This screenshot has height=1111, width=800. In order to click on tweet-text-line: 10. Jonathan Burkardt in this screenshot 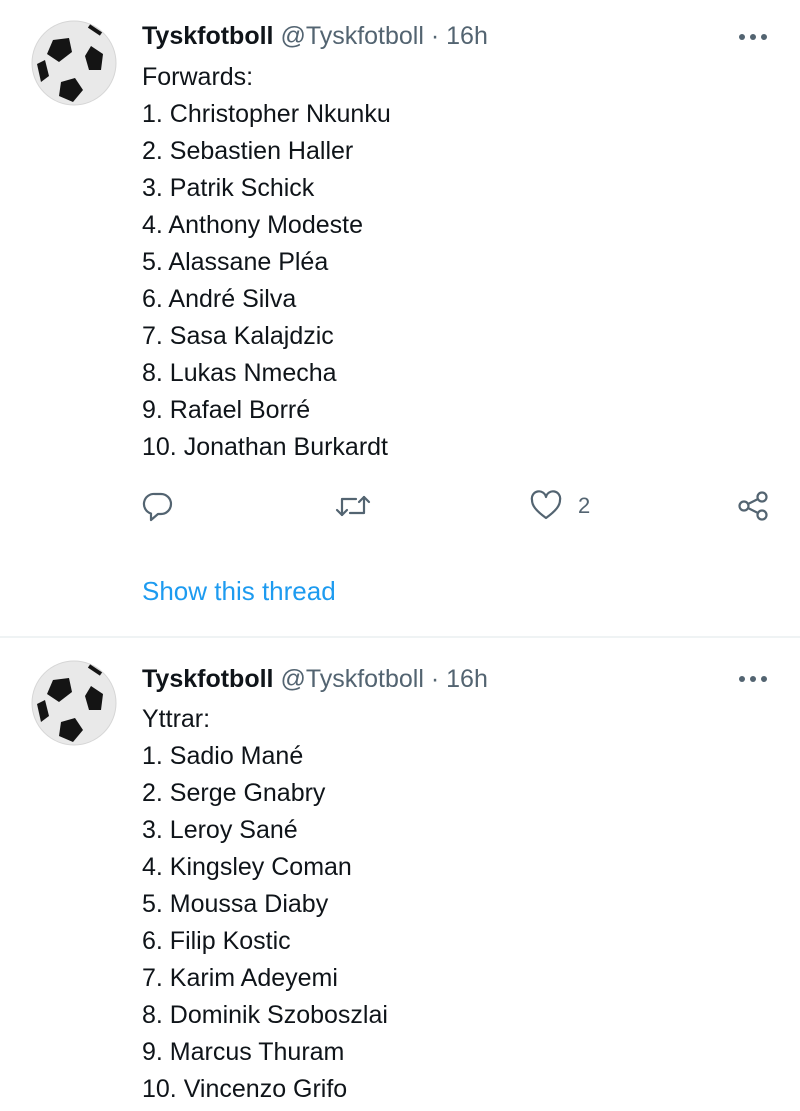, I will do `click(265, 447)`.